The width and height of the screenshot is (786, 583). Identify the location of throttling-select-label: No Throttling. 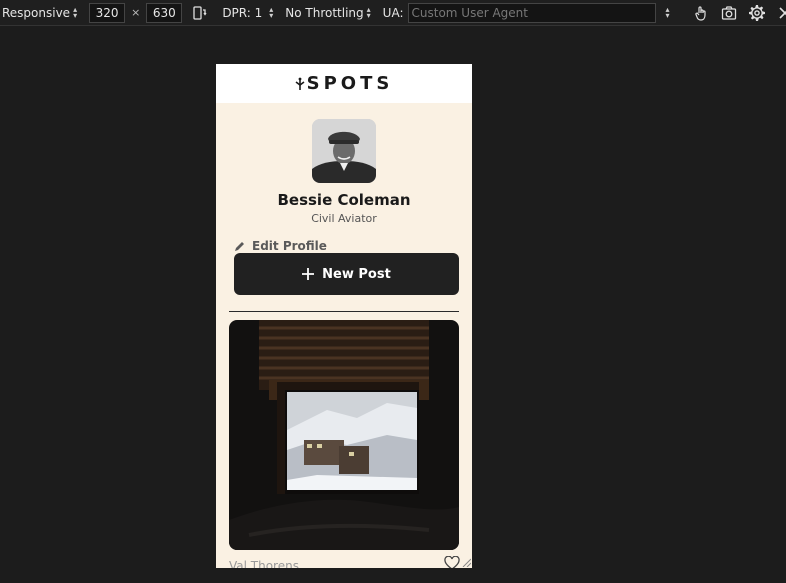
(324, 12).